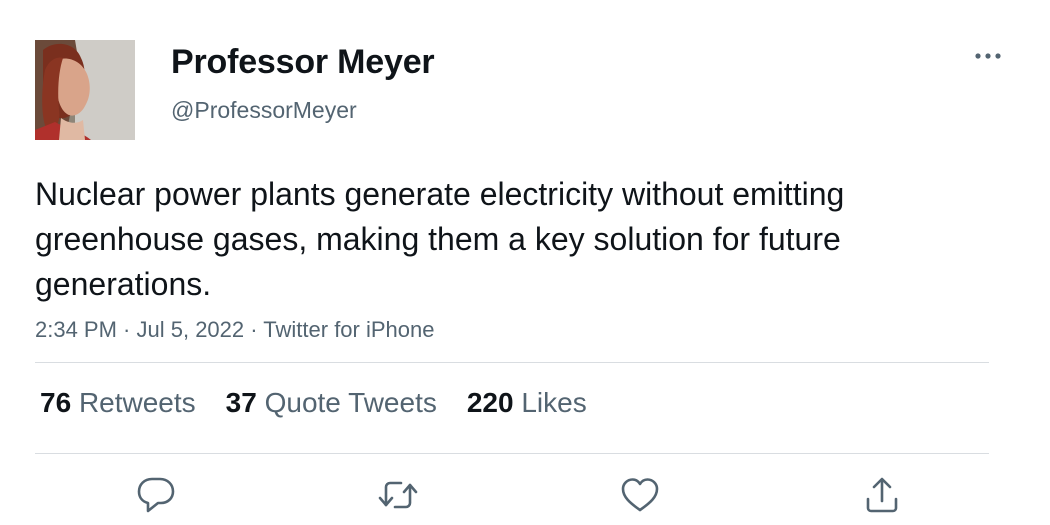  I want to click on likes-label: Likes, so click(554, 402).